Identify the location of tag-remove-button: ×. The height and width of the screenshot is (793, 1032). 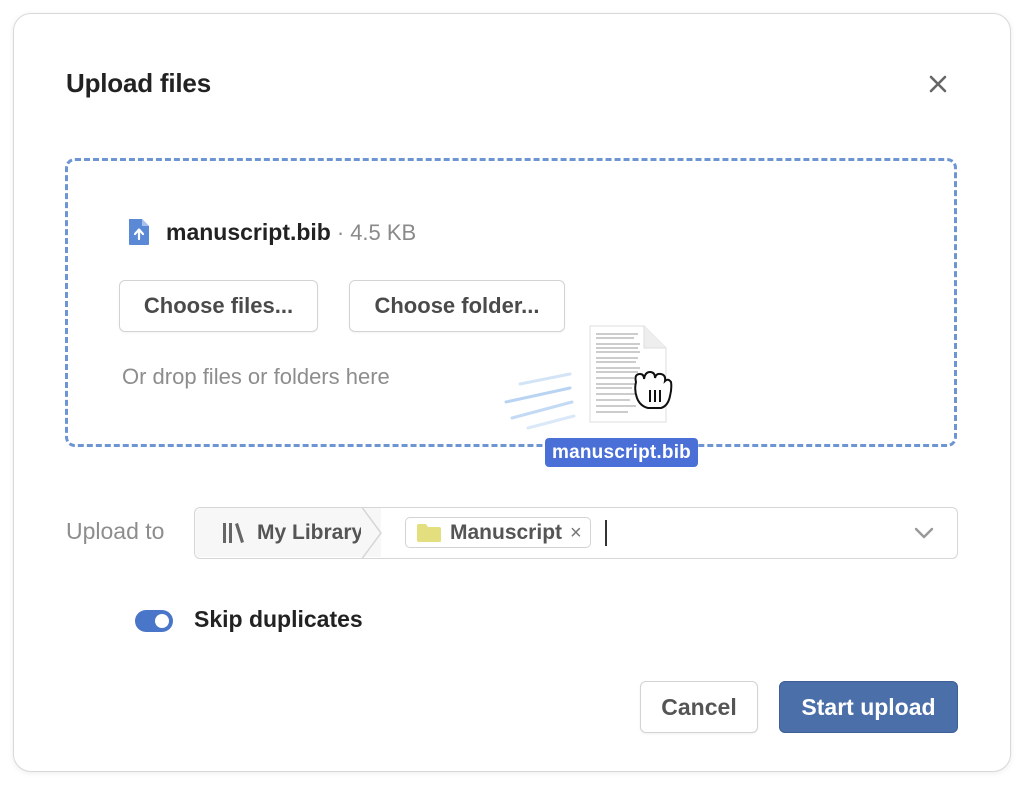
(576, 533).